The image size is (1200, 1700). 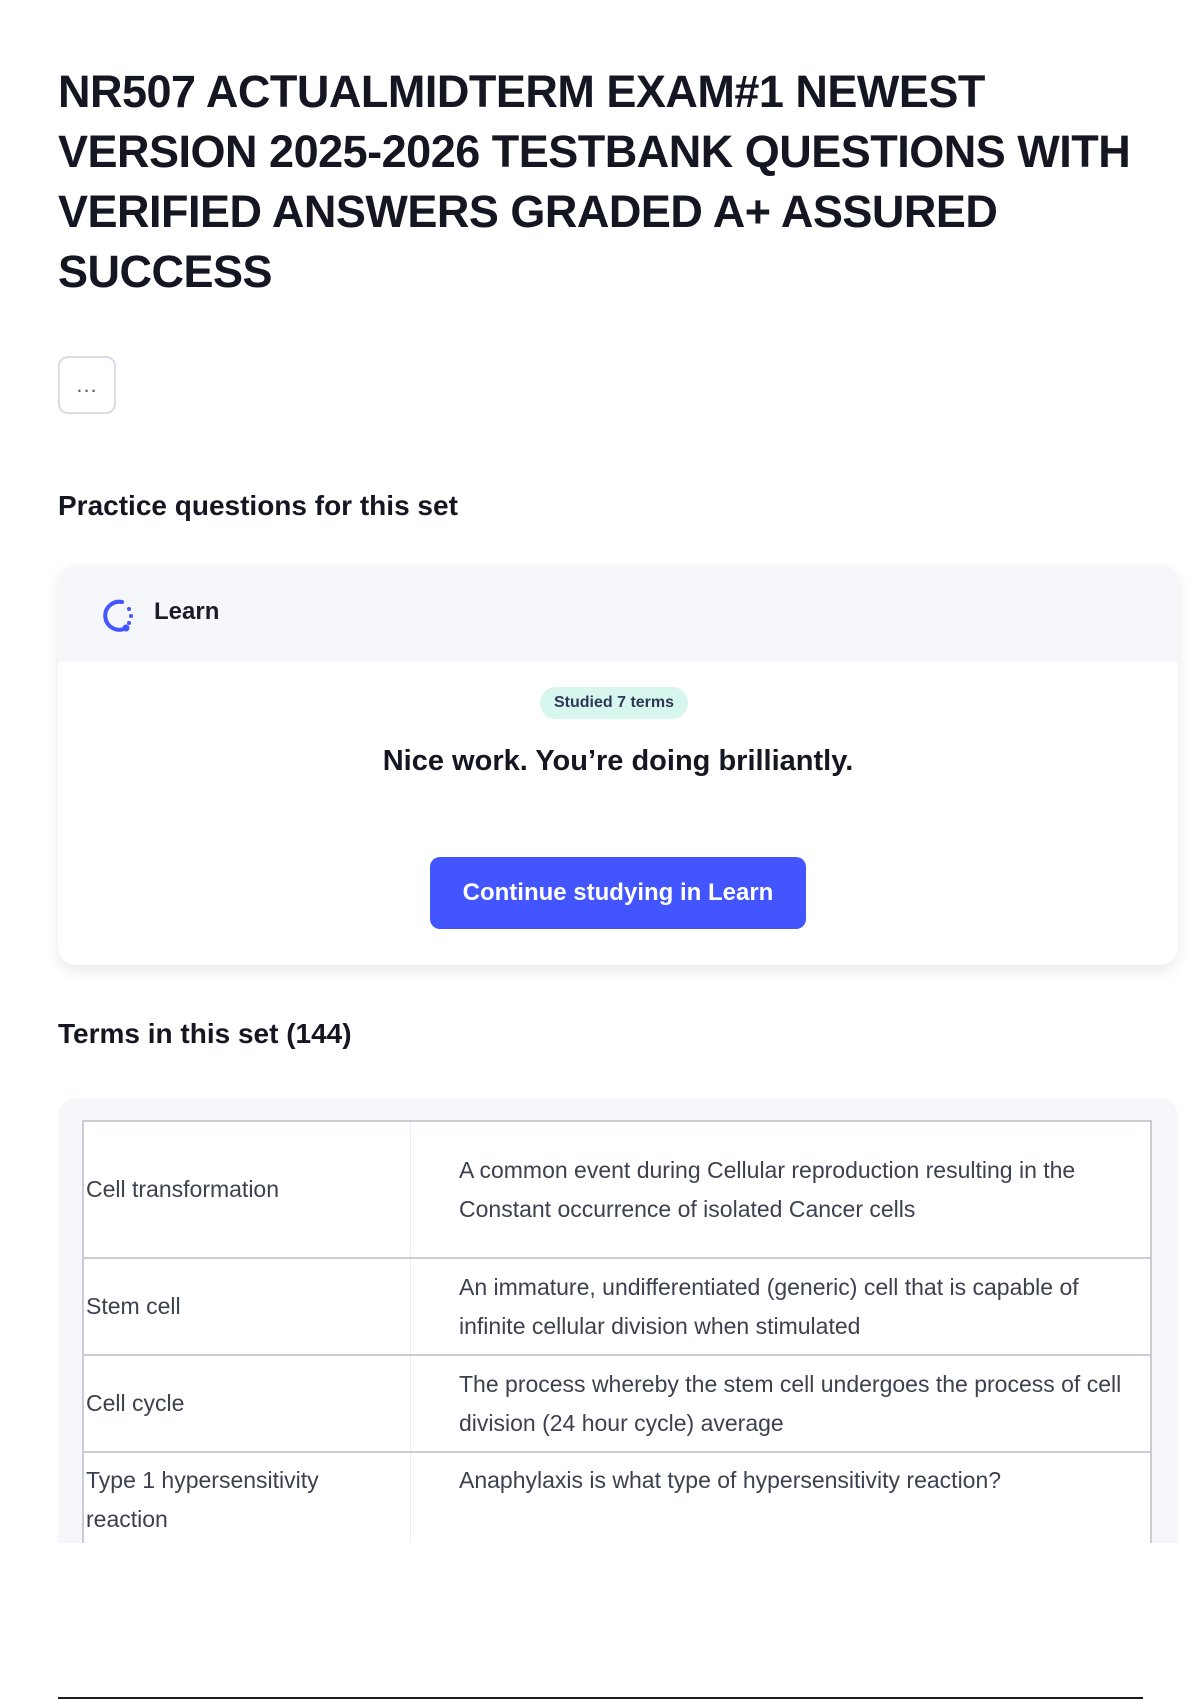 I want to click on term-cell: Cell cycle, so click(x=246, y=1403).